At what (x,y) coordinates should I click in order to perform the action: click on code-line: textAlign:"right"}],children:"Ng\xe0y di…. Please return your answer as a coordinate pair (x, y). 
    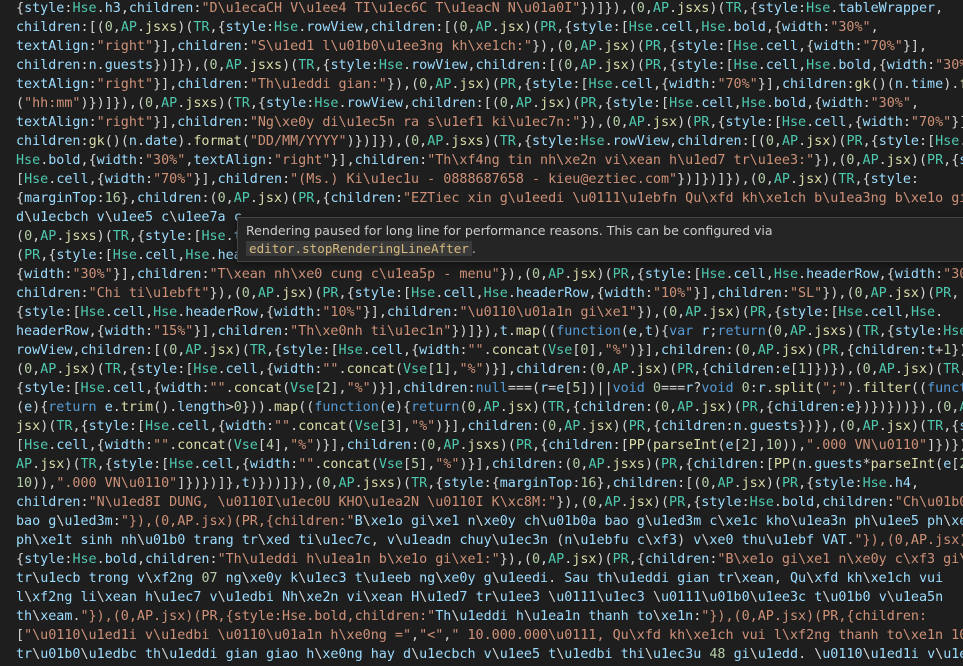
    Looking at the image, I should click on (489, 122).